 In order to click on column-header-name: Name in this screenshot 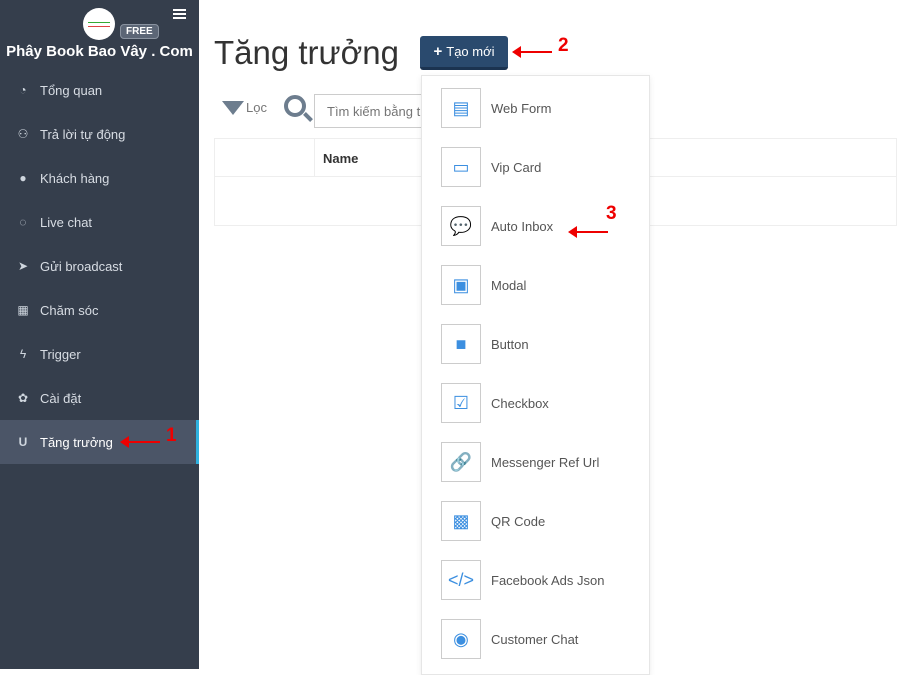, I will do `click(340, 157)`.